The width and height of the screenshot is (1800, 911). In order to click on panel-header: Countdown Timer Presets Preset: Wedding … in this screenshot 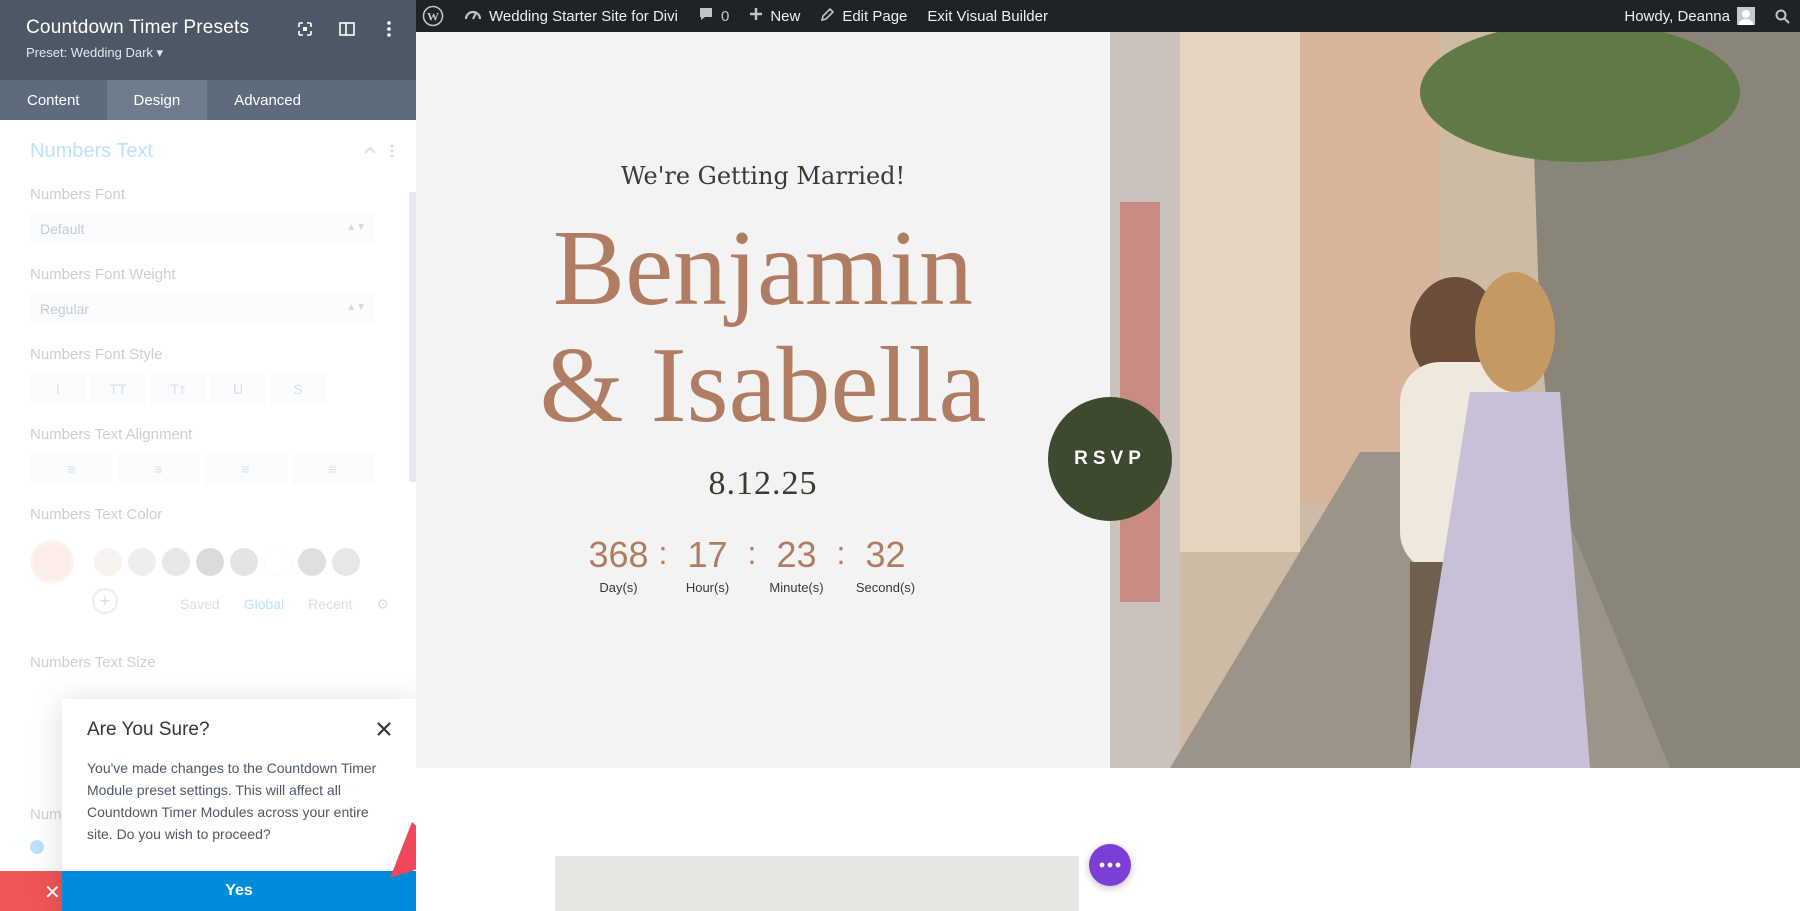, I will do `click(208, 40)`.